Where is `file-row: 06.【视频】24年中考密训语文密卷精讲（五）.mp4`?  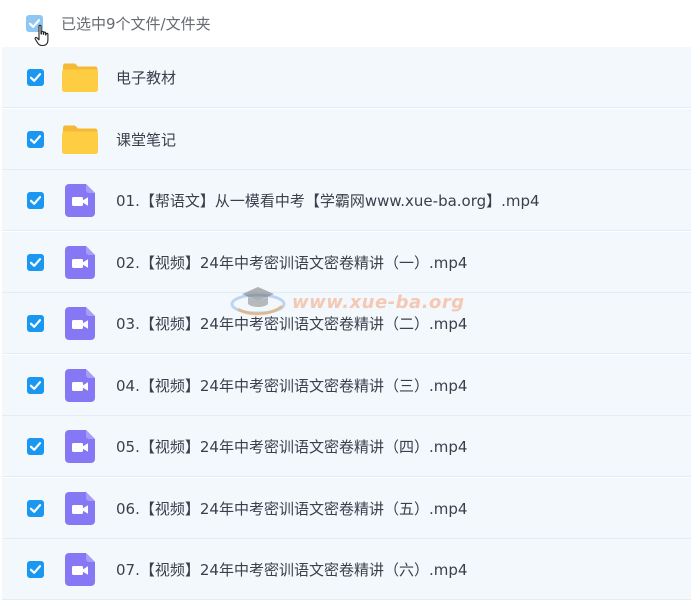 file-row: 06.【视频】24年中考密训语文密卷精讲（五）.mp4 is located at coordinates (346, 508).